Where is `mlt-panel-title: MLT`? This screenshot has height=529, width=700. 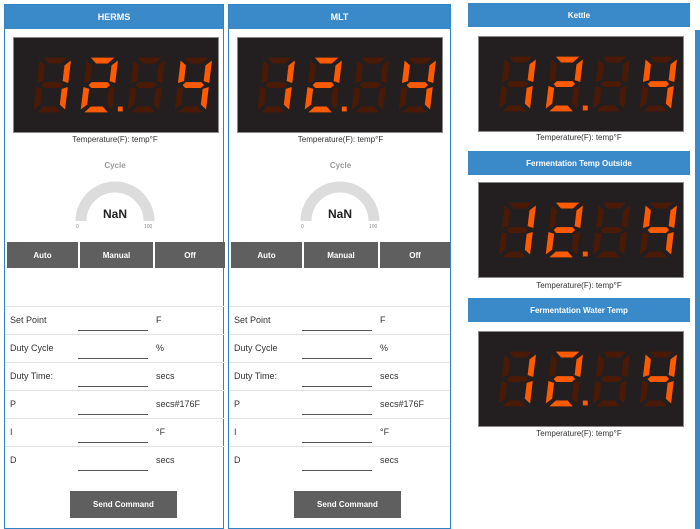
mlt-panel-title: MLT is located at coordinates (339, 17).